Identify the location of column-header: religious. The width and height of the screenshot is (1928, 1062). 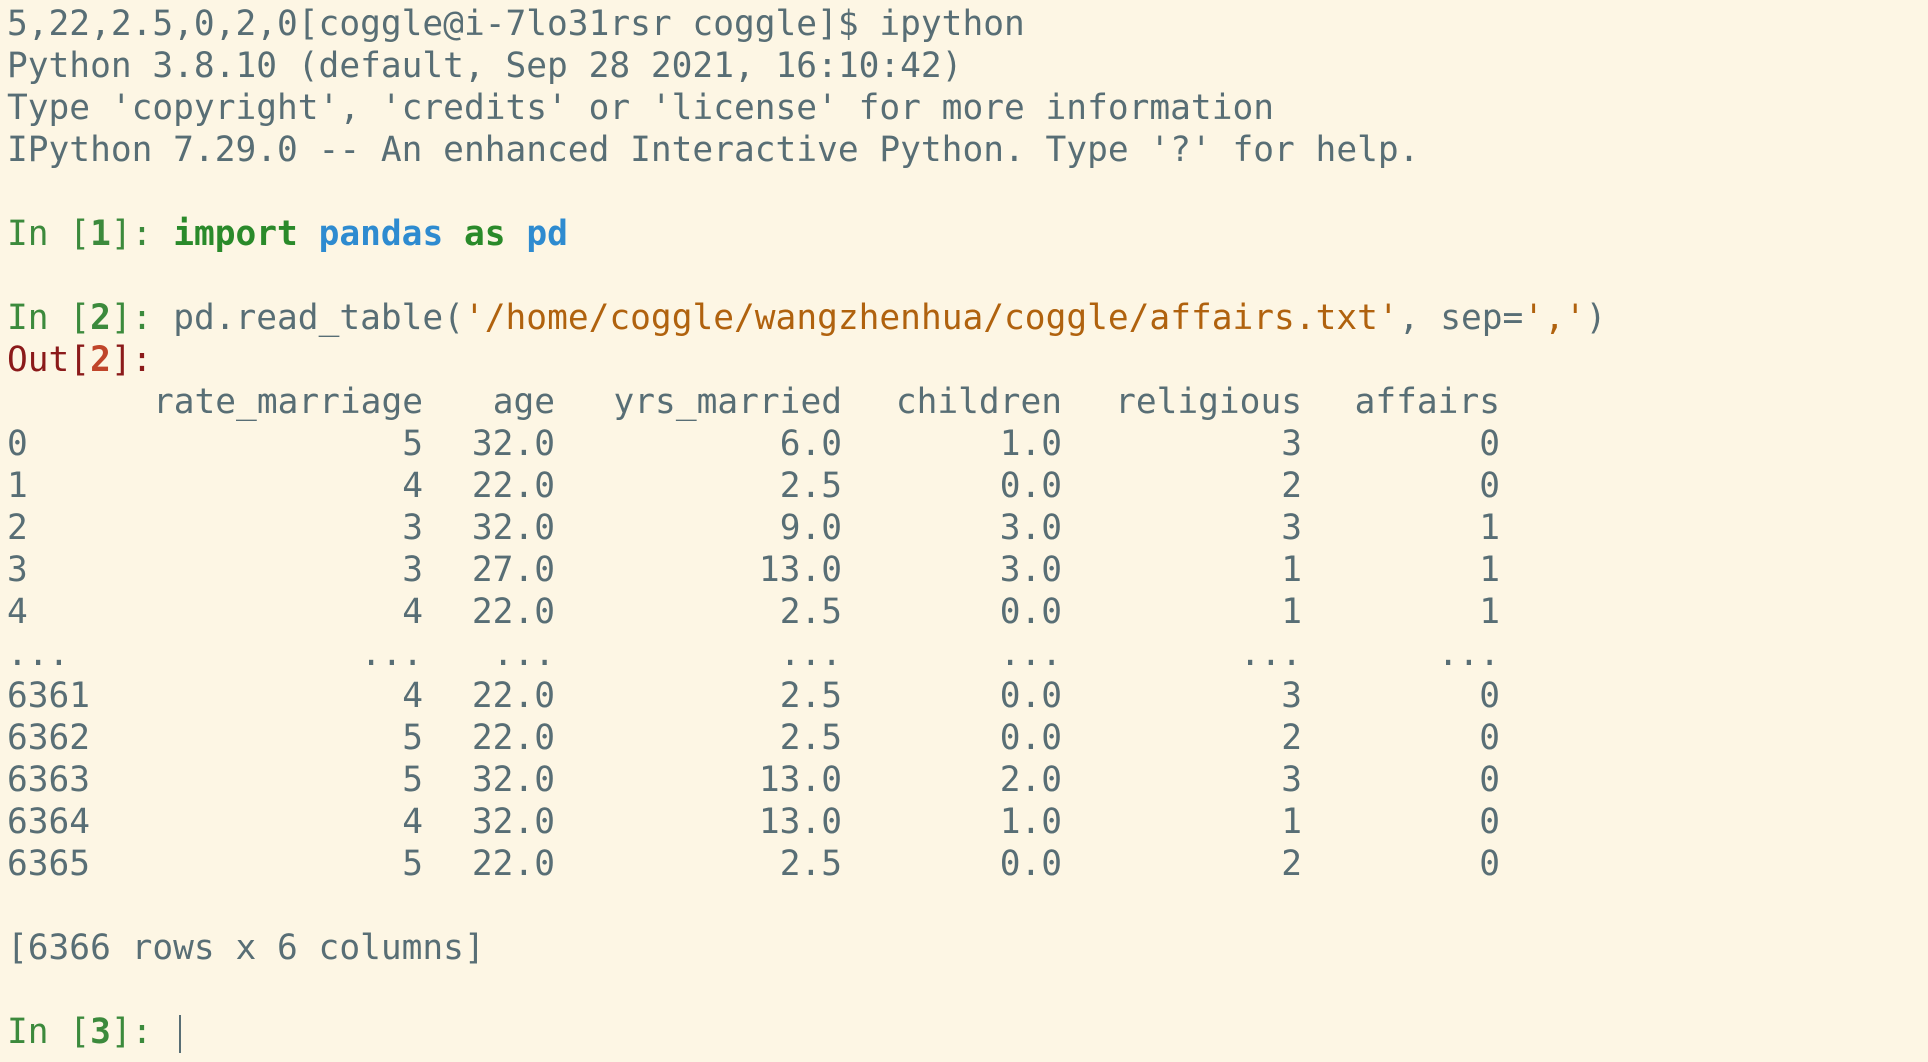
(1208, 402).